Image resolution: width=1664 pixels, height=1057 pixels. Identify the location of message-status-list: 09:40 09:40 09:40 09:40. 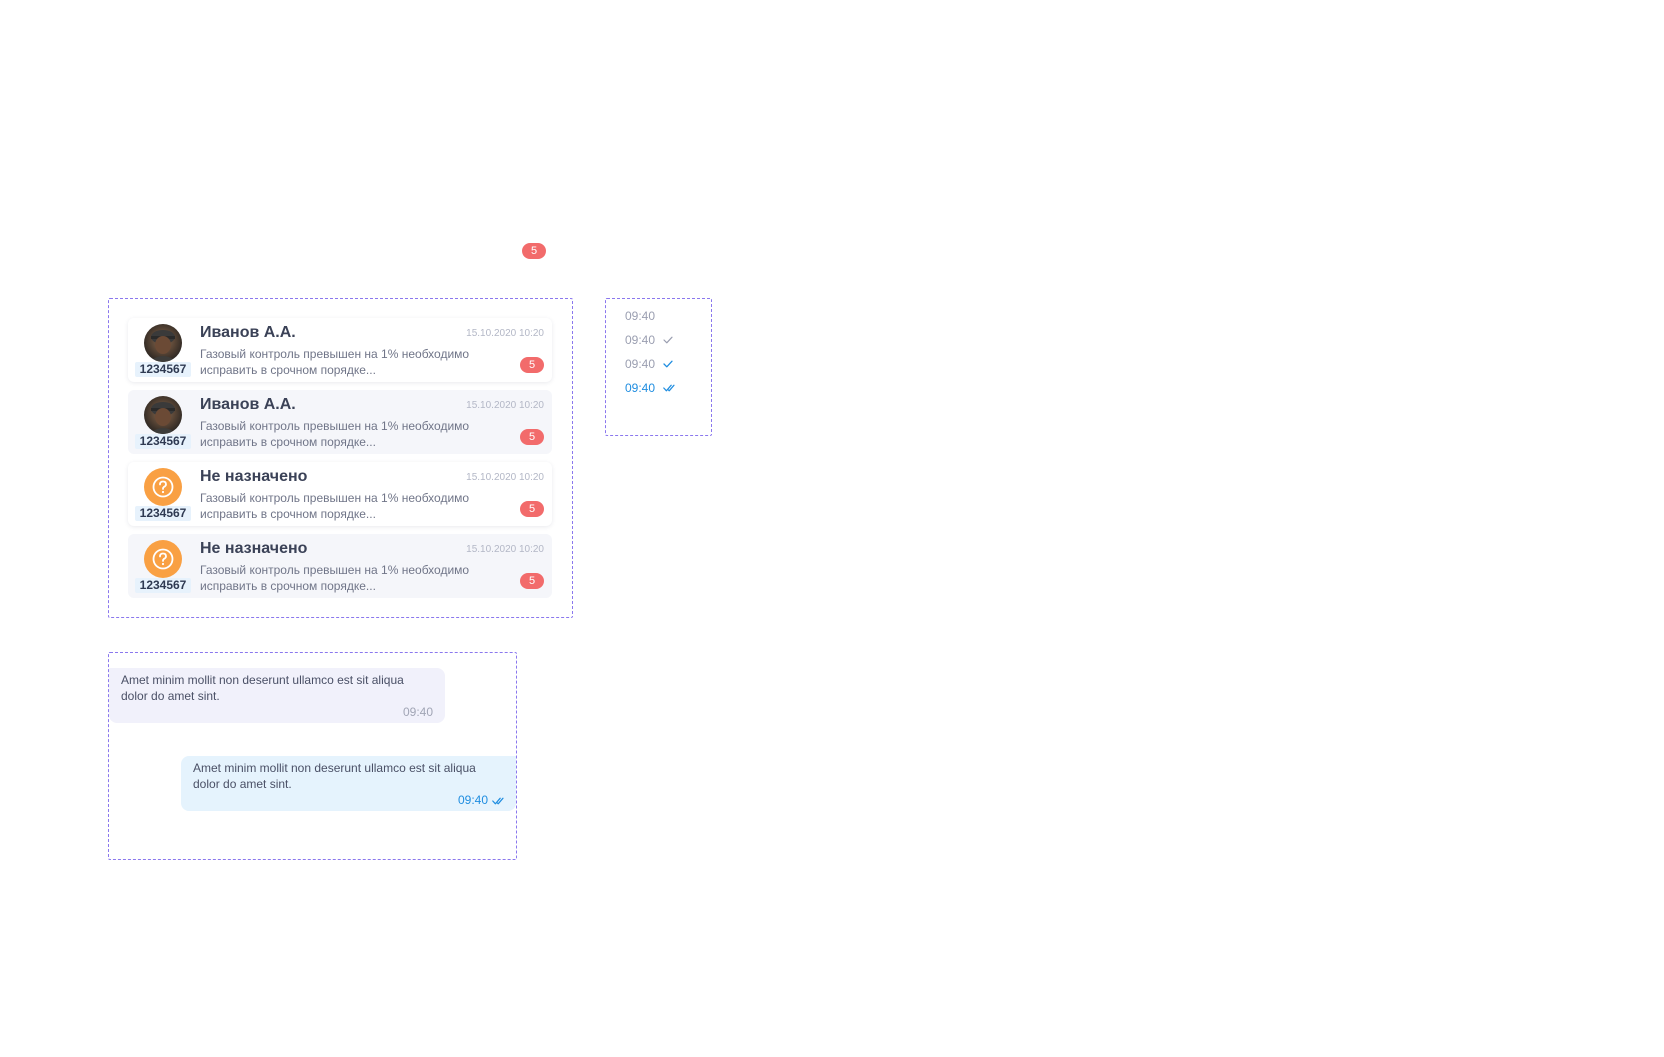
(658, 367).